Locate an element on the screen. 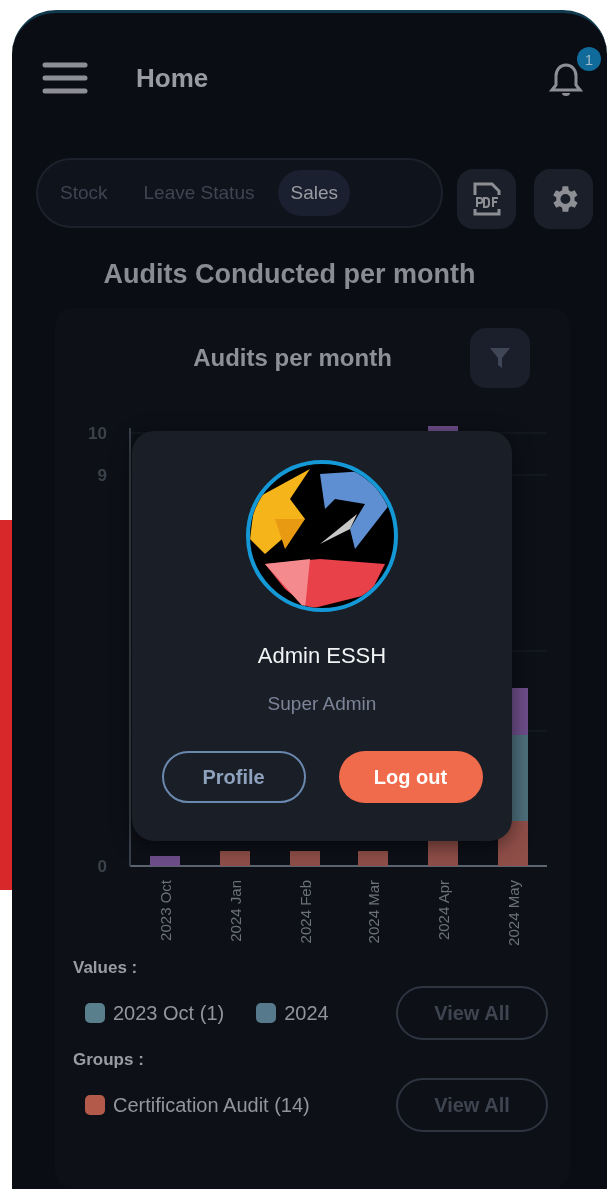 This screenshot has height=1189, width=607. logout-button: Log out is located at coordinates (410, 777).